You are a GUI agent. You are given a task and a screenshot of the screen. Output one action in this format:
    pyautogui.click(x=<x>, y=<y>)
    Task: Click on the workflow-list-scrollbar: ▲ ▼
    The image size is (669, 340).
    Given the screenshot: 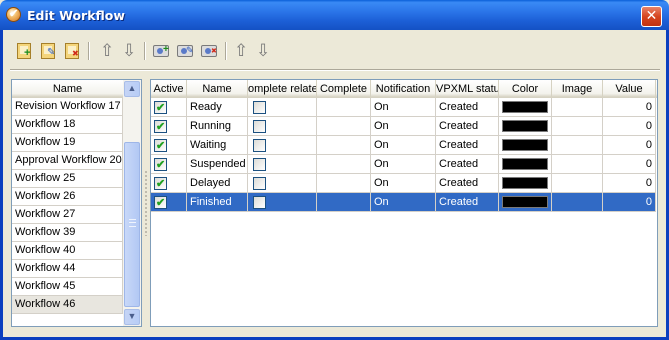 What is the action you would take?
    pyautogui.click(x=132, y=203)
    